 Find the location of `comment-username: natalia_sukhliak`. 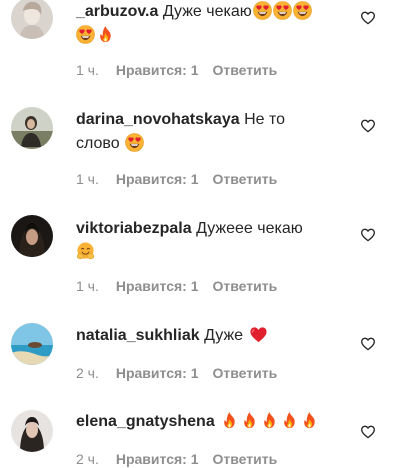

comment-username: natalia_sukhliak is located at coordinates (138, 335).